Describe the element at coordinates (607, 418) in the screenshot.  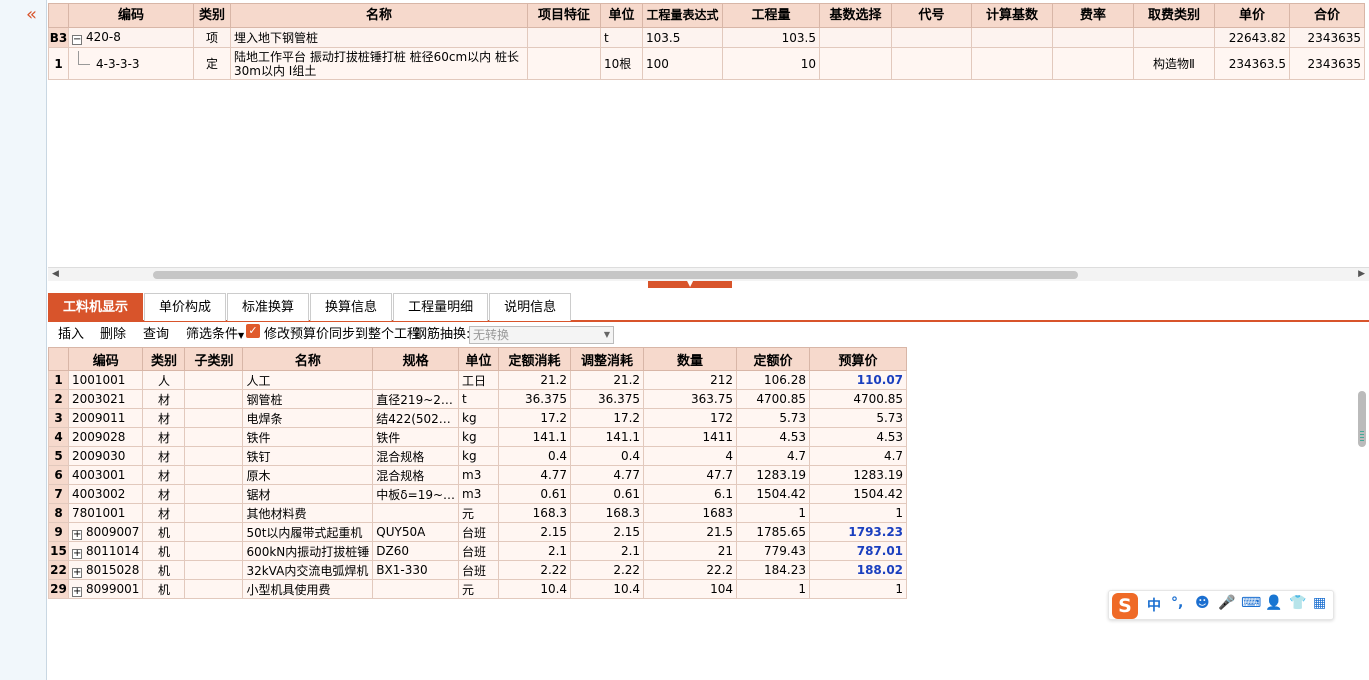
I see `adjusted-cell: 17.2` at that location.